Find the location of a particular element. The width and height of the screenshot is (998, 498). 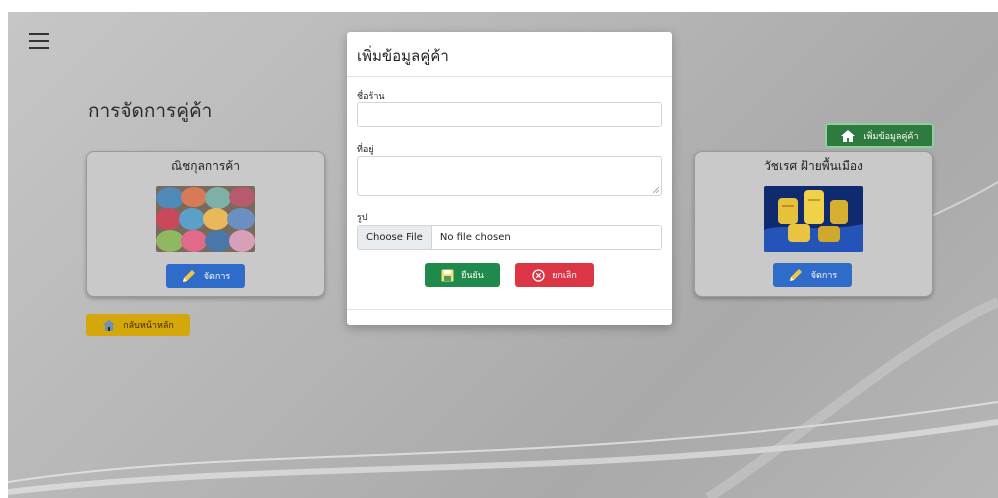

confirm-label: ยืนยัน is located at coordinates (472, 276).